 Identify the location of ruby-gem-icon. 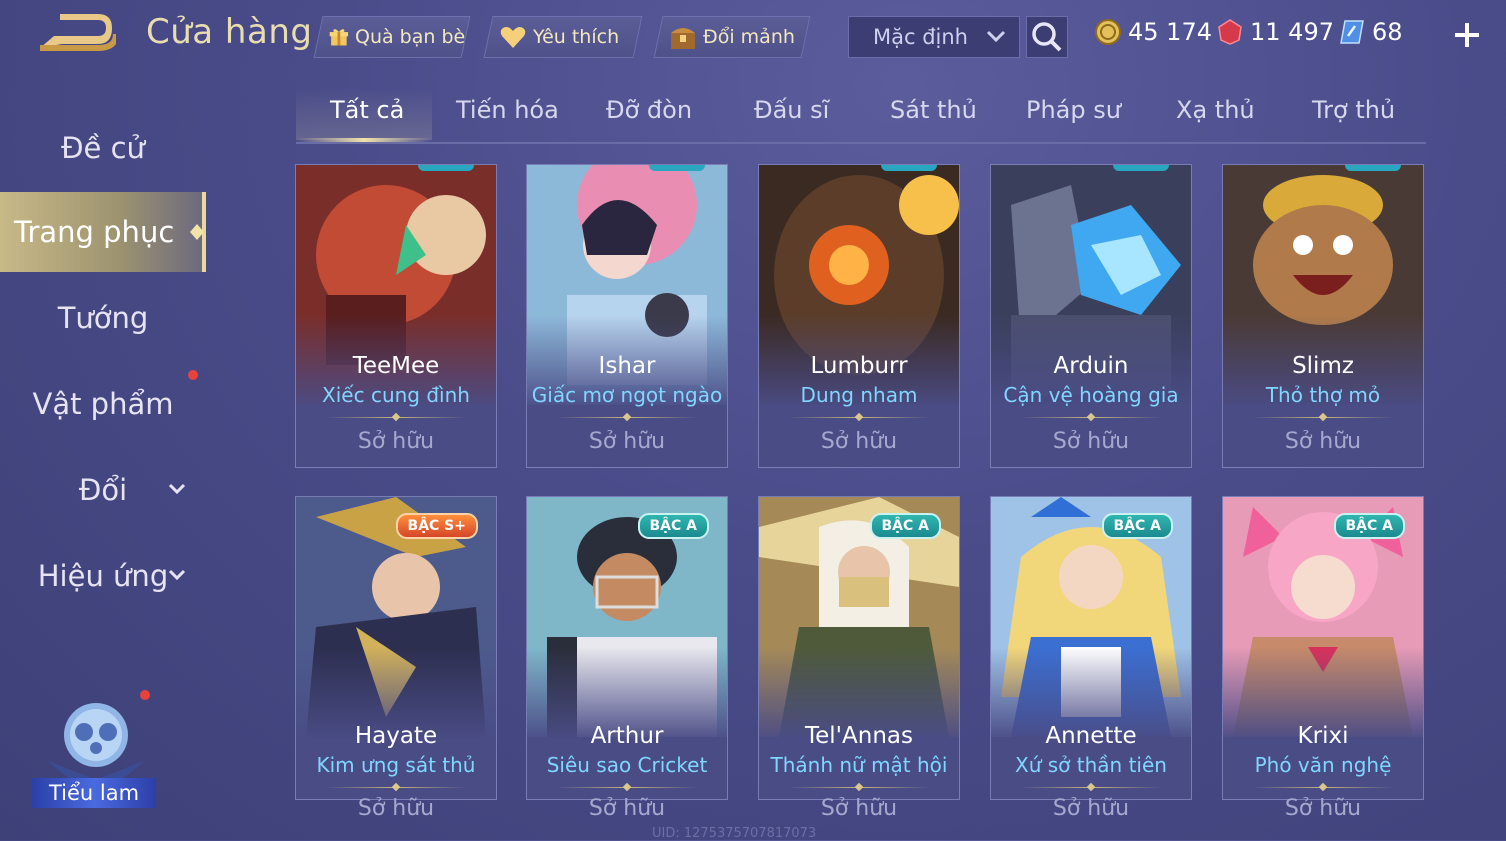
(1230, 32).